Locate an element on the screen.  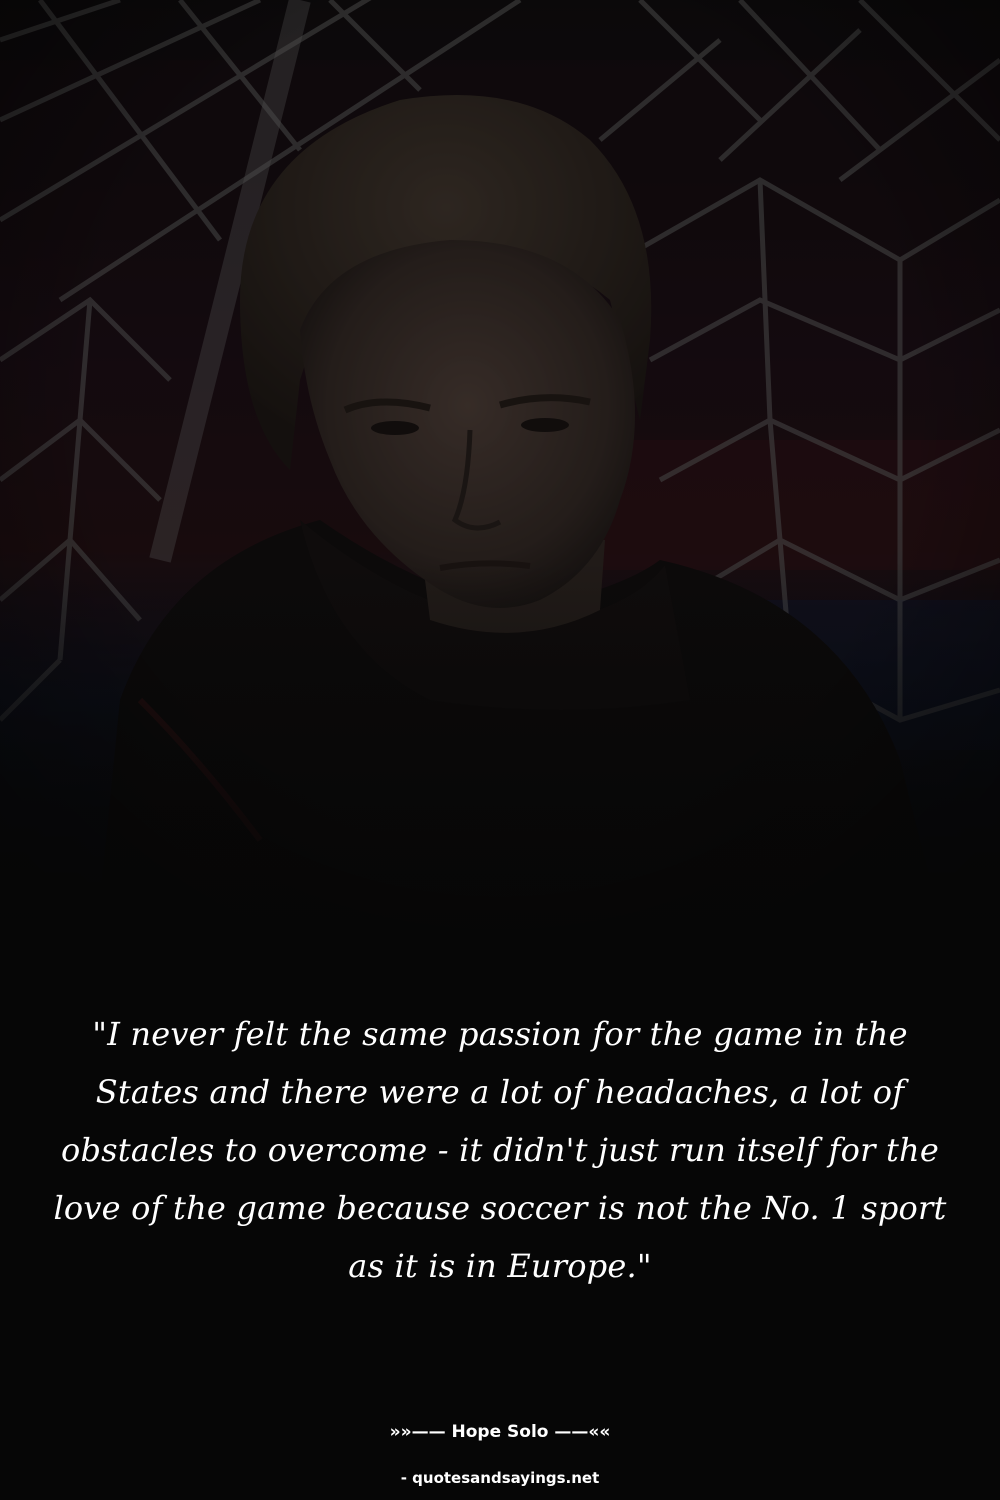
source-credit: - quotesandsayings.net is located at coordinates (500, 1478).